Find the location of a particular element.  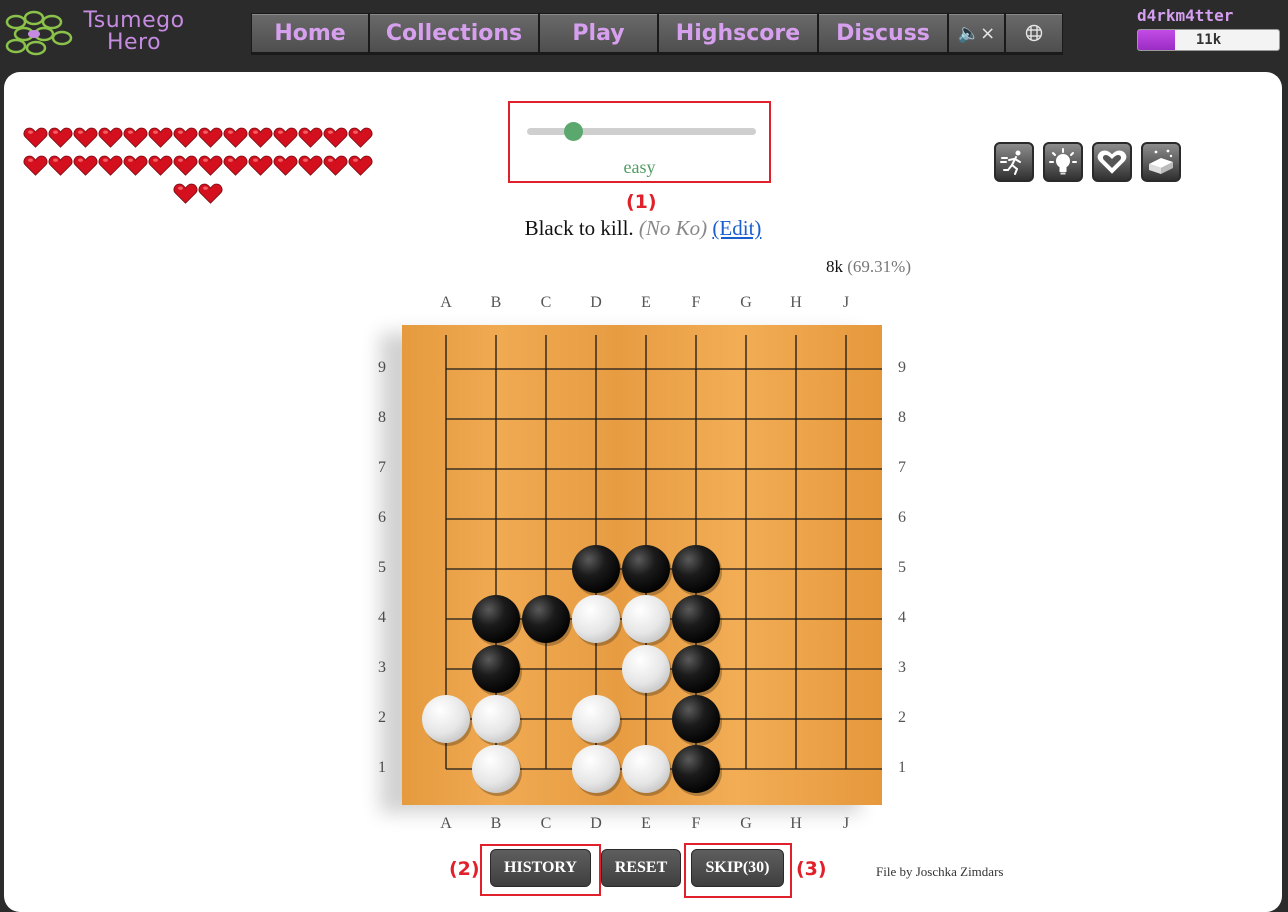

white-stone-B1 is located at coordinates (496, 769).